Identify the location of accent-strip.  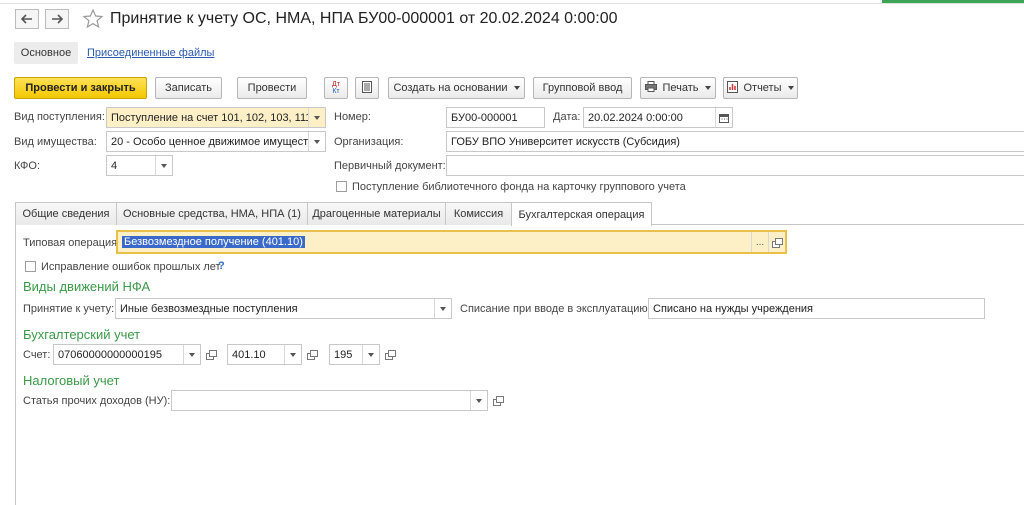
(953, 1).